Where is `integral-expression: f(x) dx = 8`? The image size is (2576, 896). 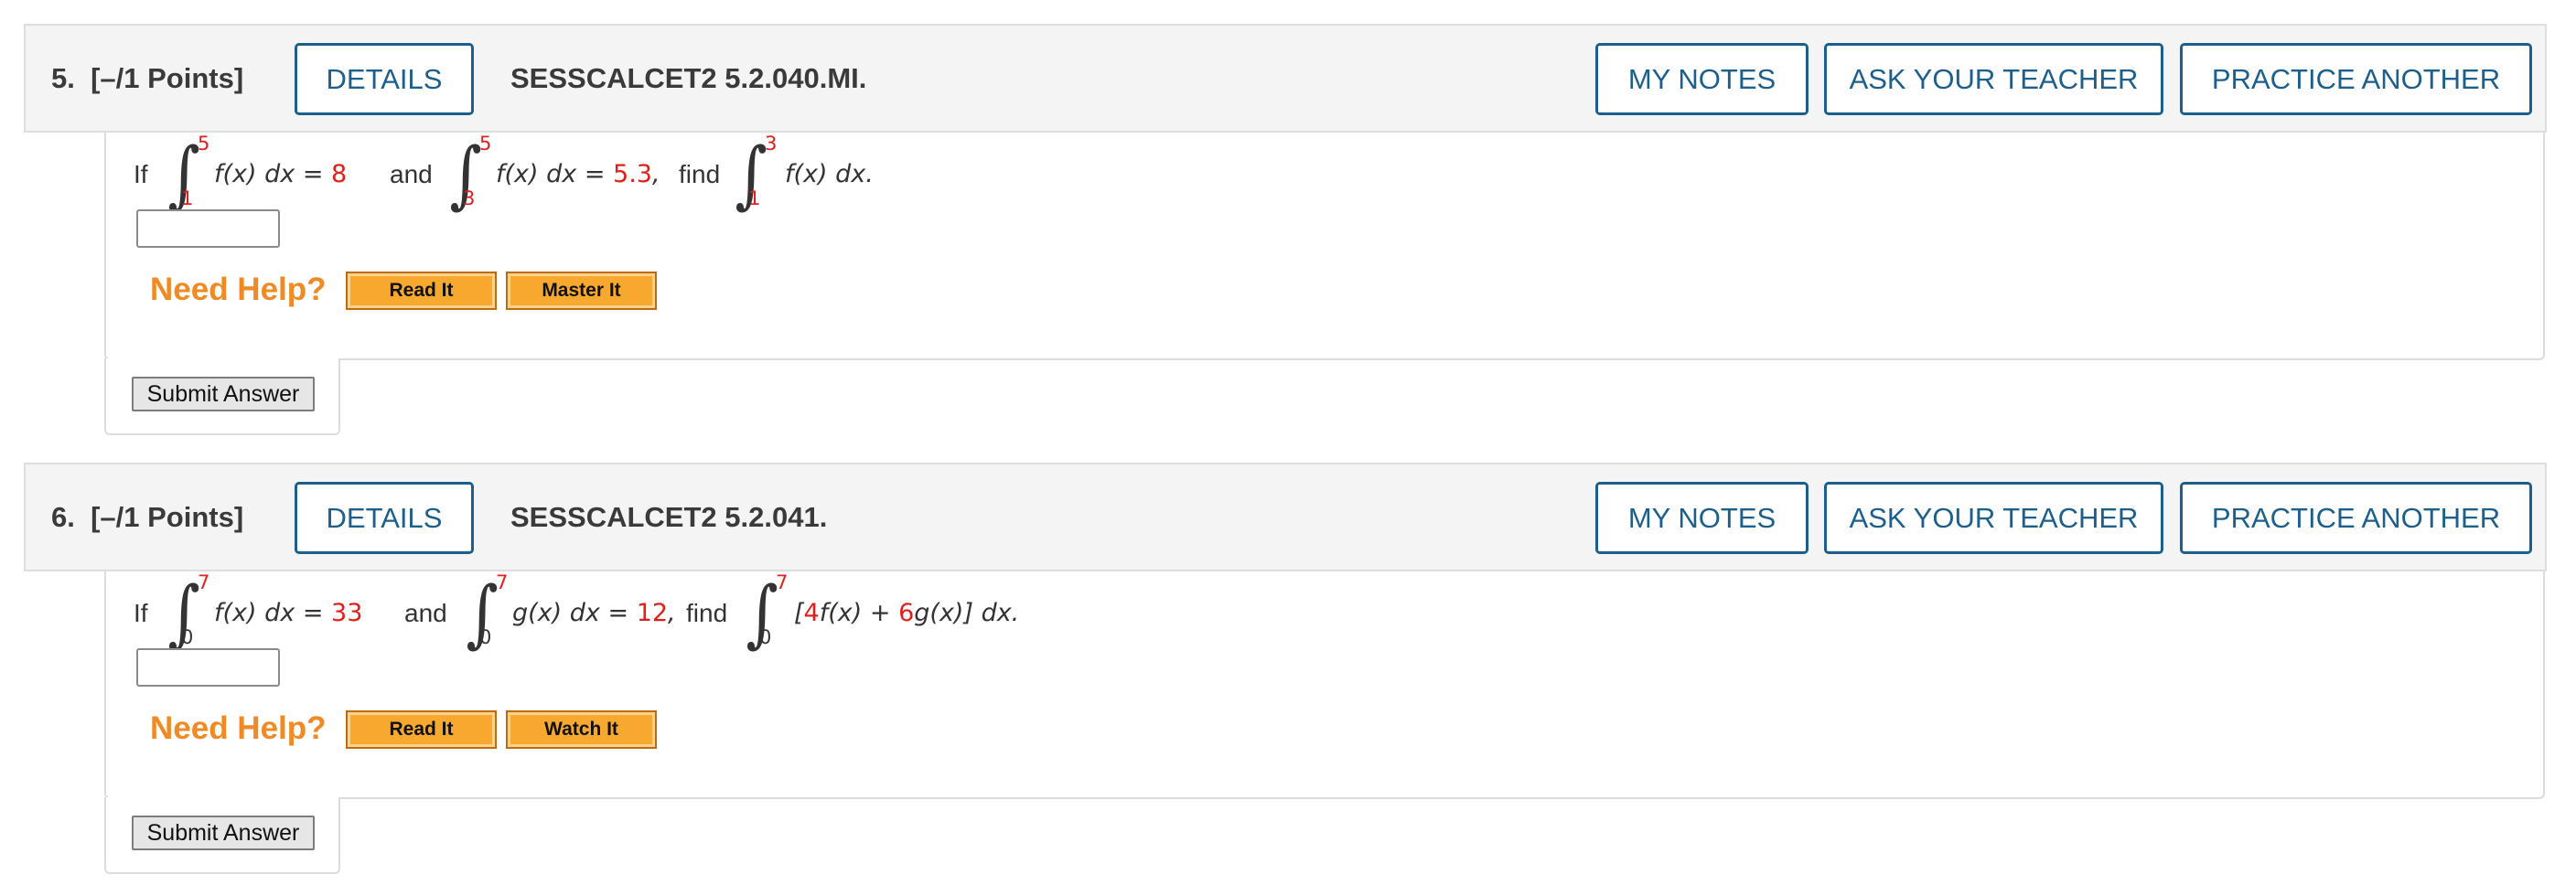
integral-expression: f(x) dx = 8 is located at coordinates (281, 174).